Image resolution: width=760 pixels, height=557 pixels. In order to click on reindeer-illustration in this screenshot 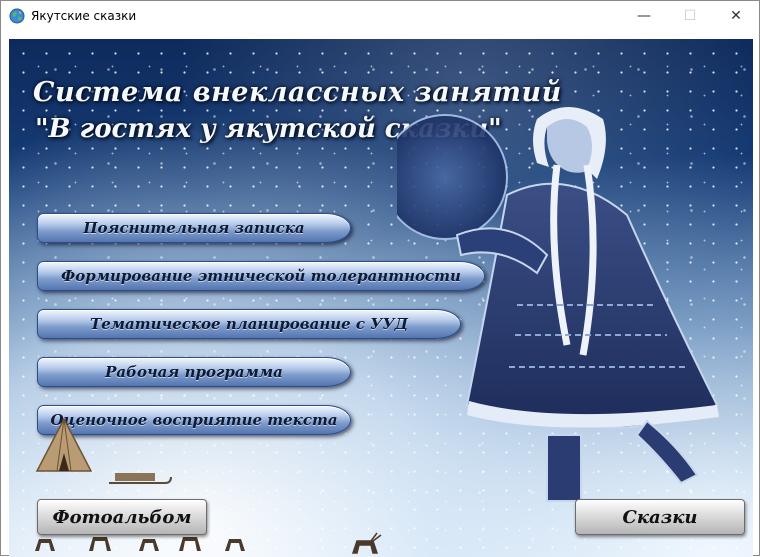, I will do `click(366, 543)`.